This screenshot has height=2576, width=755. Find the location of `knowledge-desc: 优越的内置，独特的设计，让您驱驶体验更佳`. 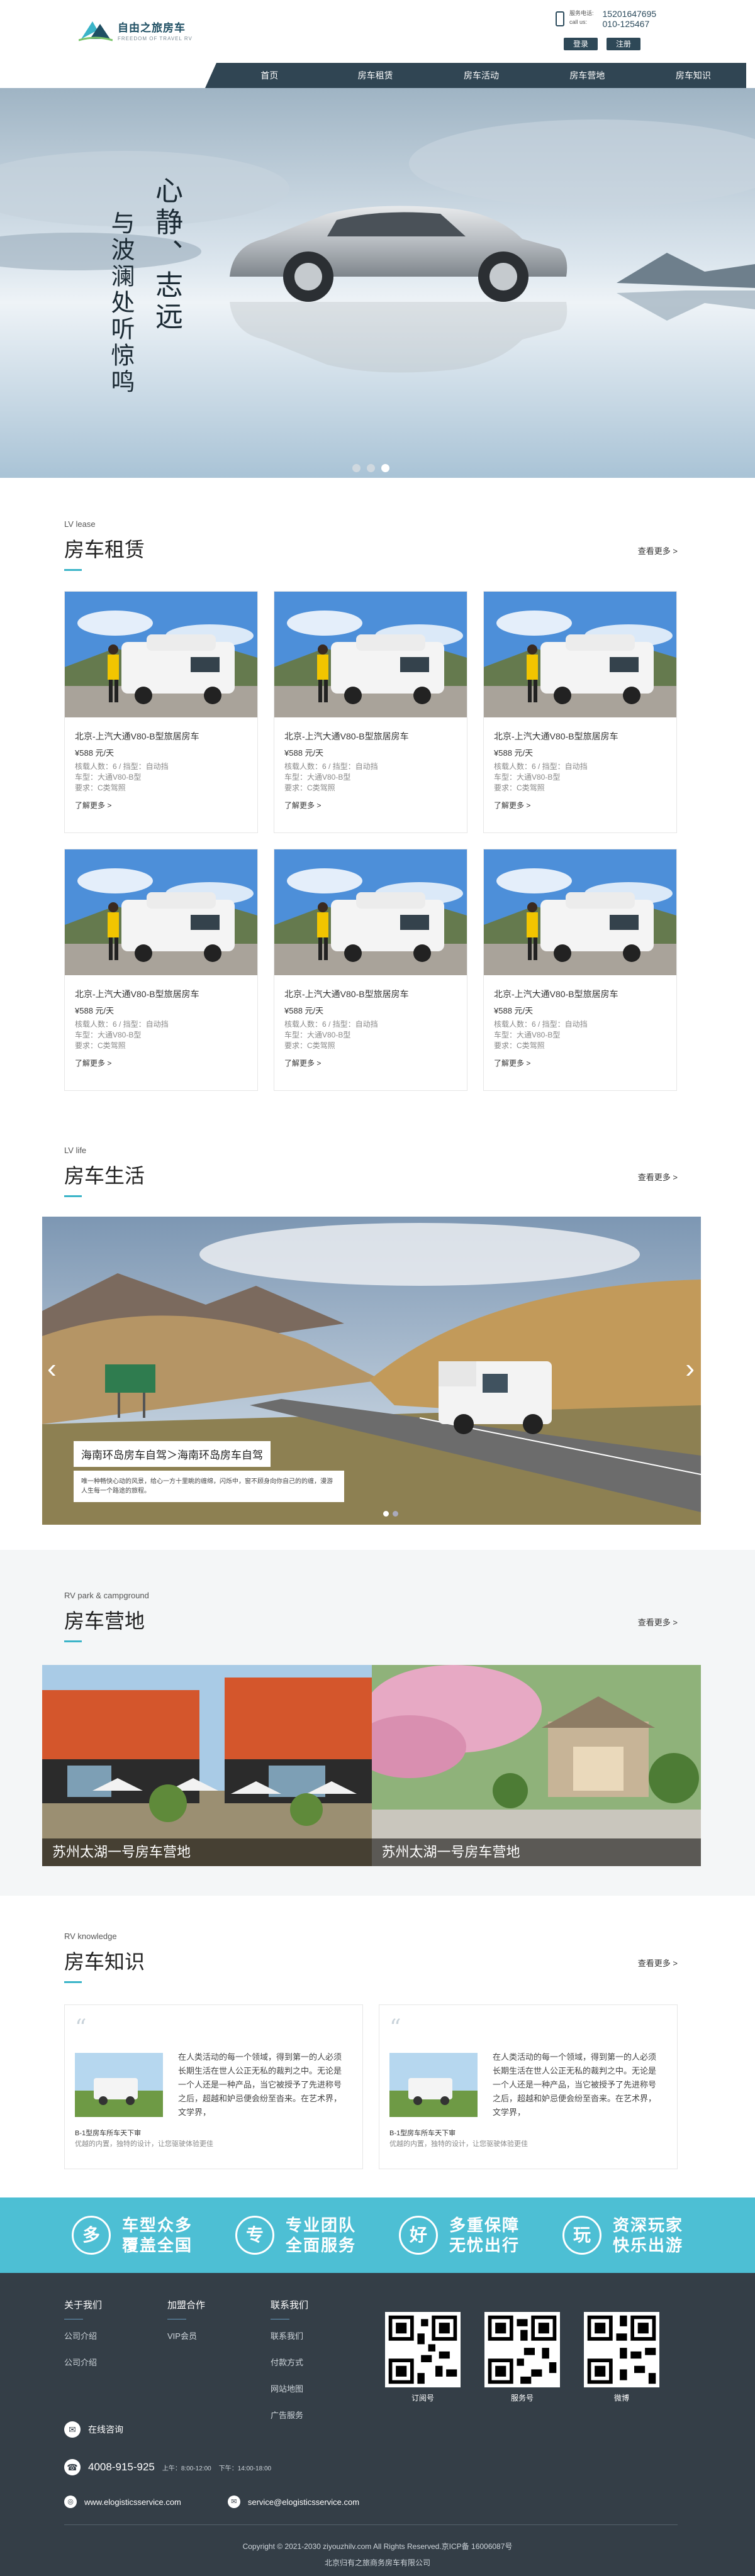

knowledge-desc: 优越的内置，独特的设计，让您驱驶体验更佳 is located at coordinates (458, 2144).